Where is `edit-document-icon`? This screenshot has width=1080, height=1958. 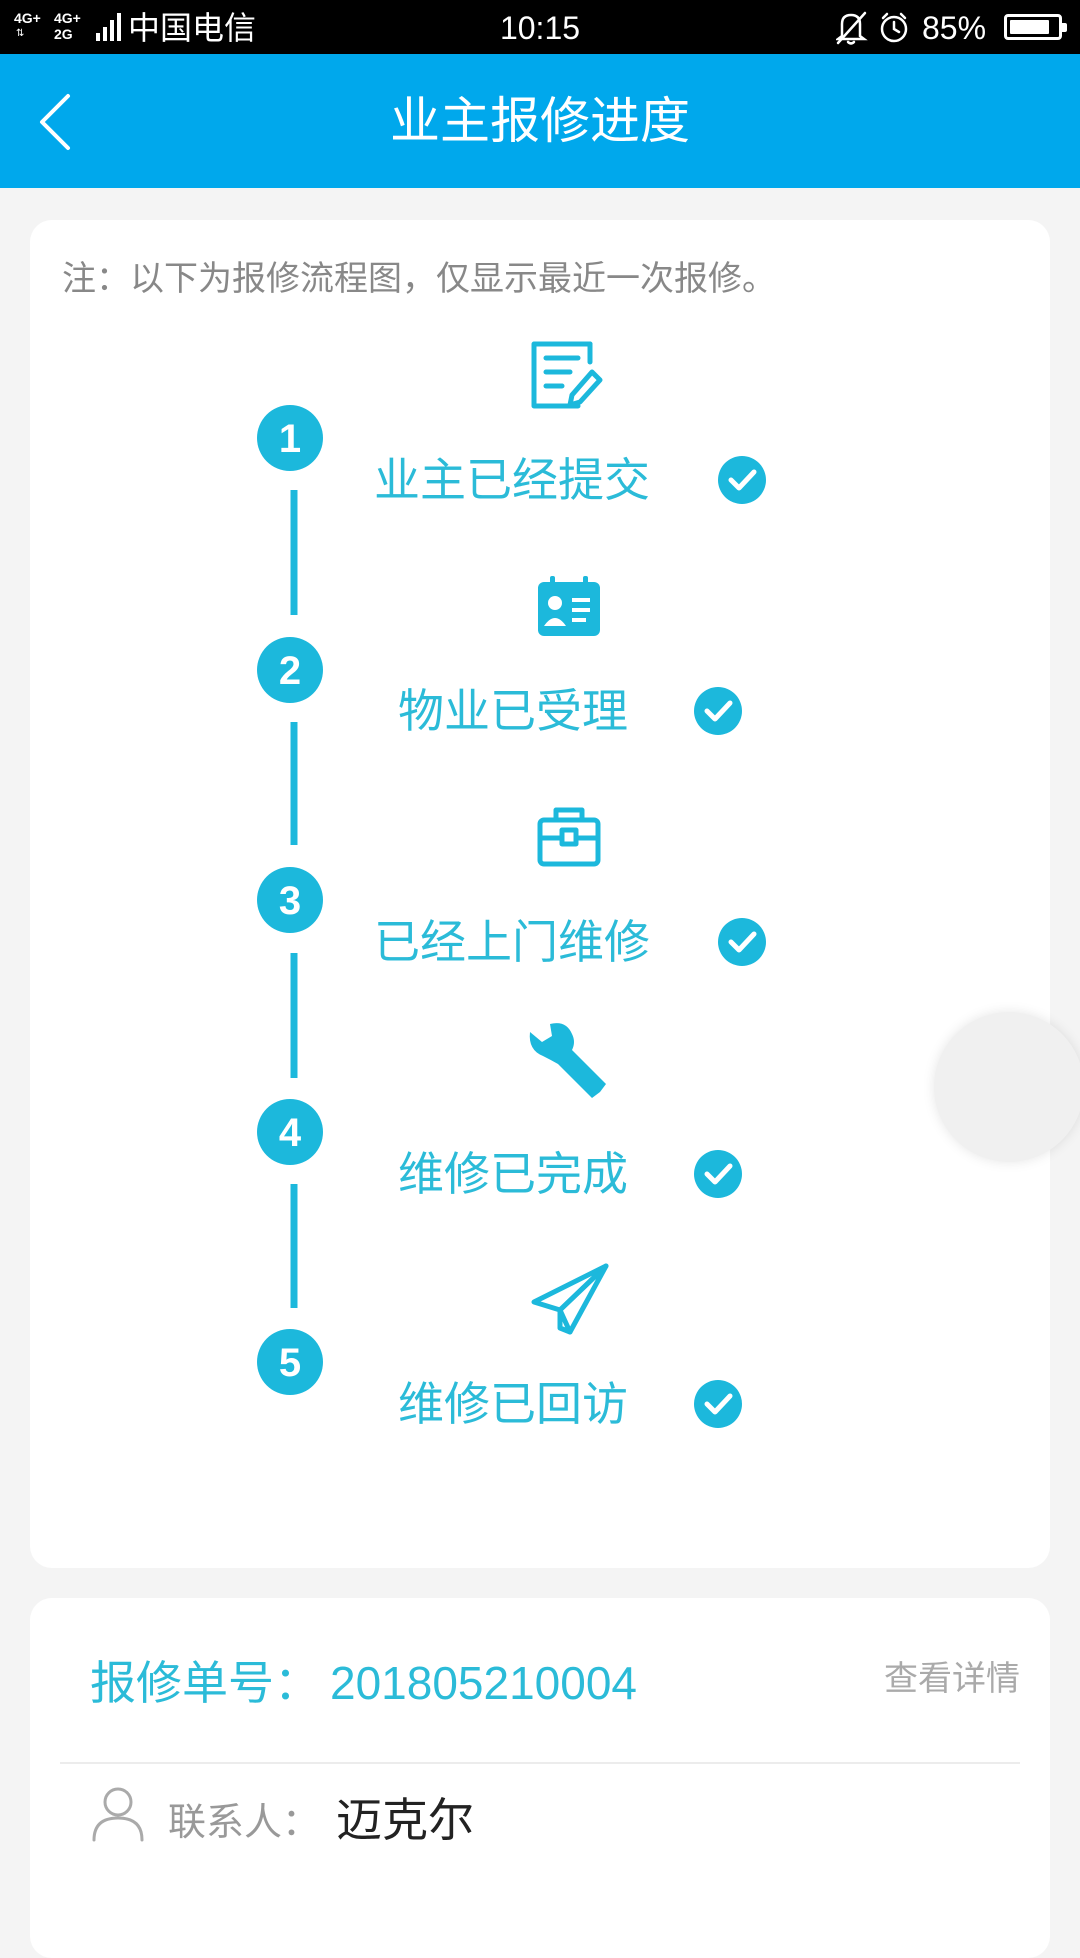
edit-document-icon is located at coordinates (567, 375).